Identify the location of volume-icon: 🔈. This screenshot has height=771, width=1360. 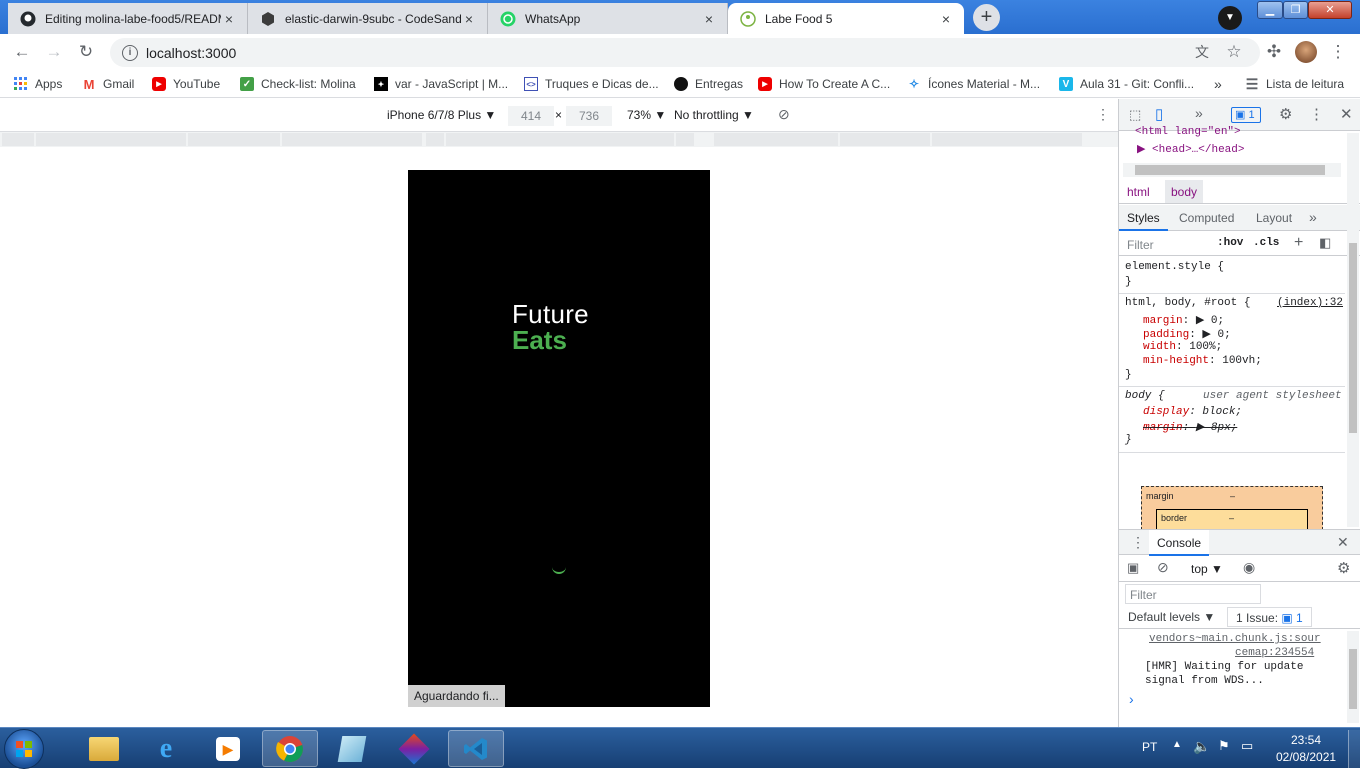
(1201, 746).